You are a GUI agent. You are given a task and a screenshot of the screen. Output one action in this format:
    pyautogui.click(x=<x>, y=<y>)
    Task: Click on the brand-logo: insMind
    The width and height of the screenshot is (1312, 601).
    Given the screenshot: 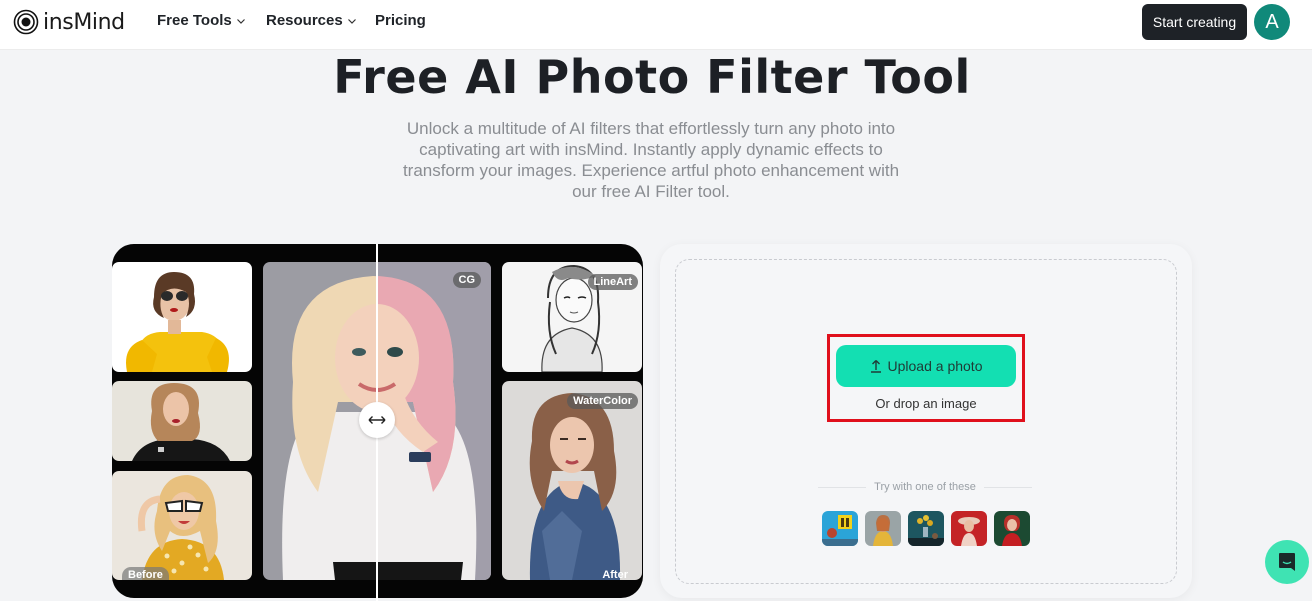 What is the action you would take?
    pyautogui.click(x=69, y=22)
    